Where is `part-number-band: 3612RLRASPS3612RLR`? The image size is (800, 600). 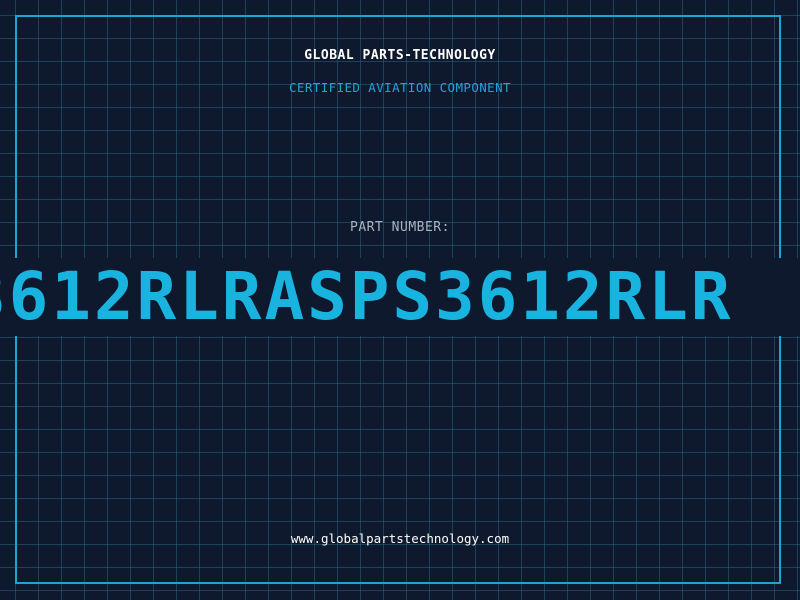
part-number-band: 3612RLRASPS3612RLR is located at coordinates (400, 297).